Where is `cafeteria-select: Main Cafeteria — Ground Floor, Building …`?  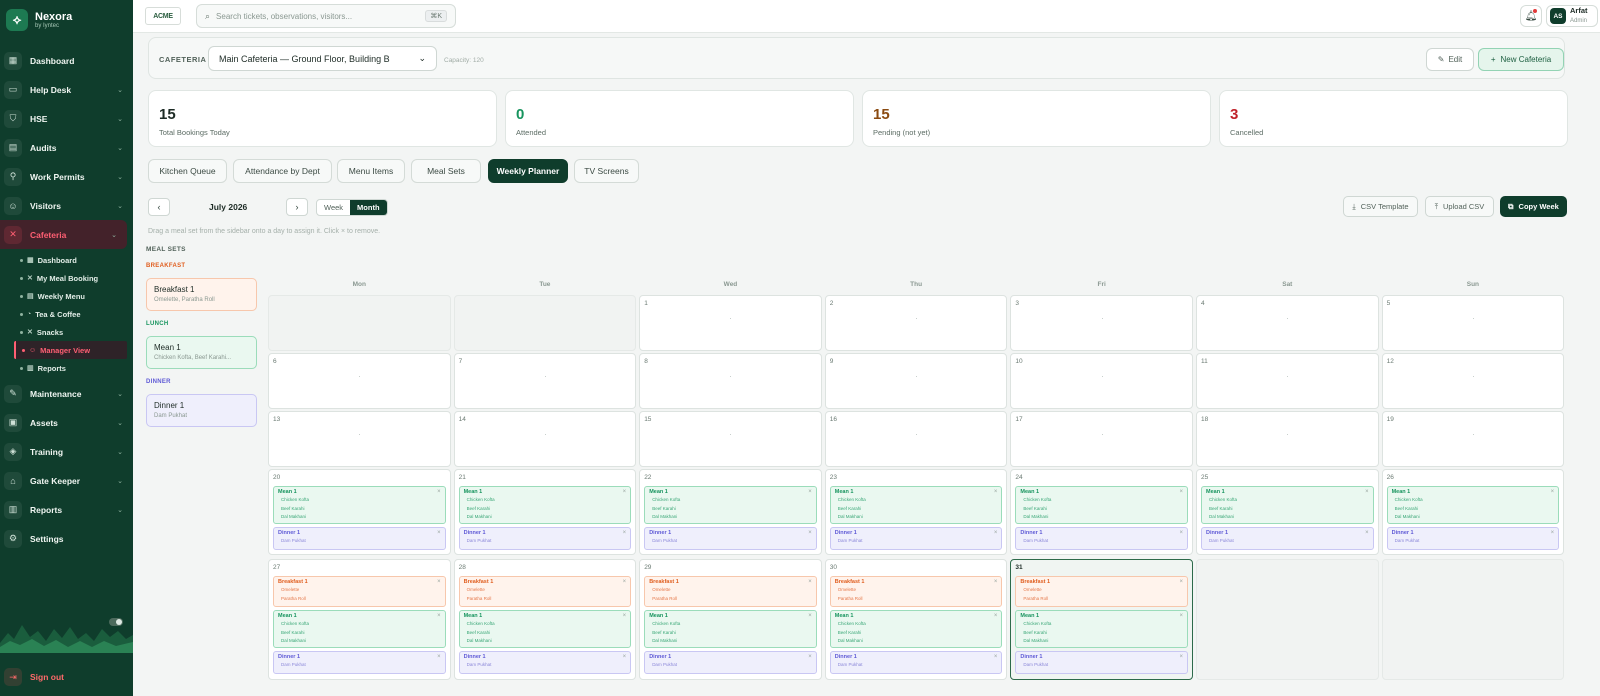
cafeteria-select: Main Cafeteria — Ground Floor, Building … is located at coordinates (322, 58).